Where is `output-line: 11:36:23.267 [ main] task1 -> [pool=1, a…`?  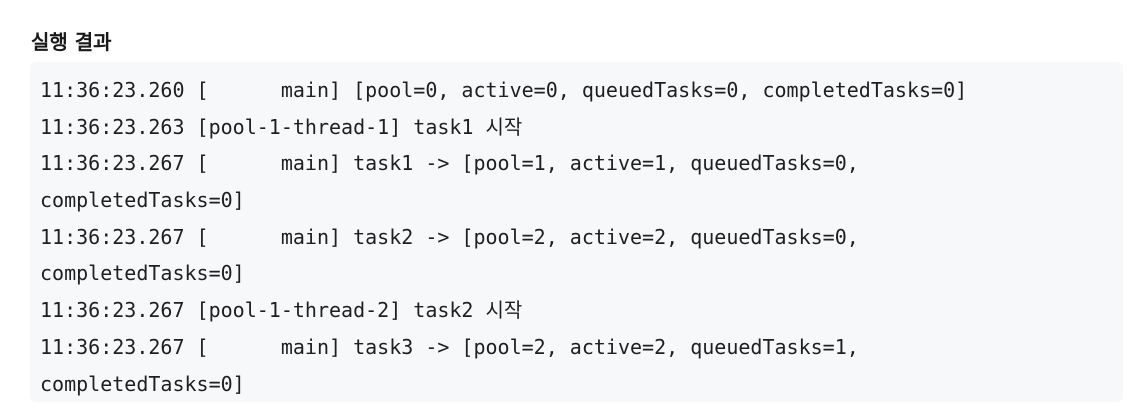 output-line: 11:36:23.267 [ main] task1 -> [pool=1, a… is located at coordinates (449, 163).